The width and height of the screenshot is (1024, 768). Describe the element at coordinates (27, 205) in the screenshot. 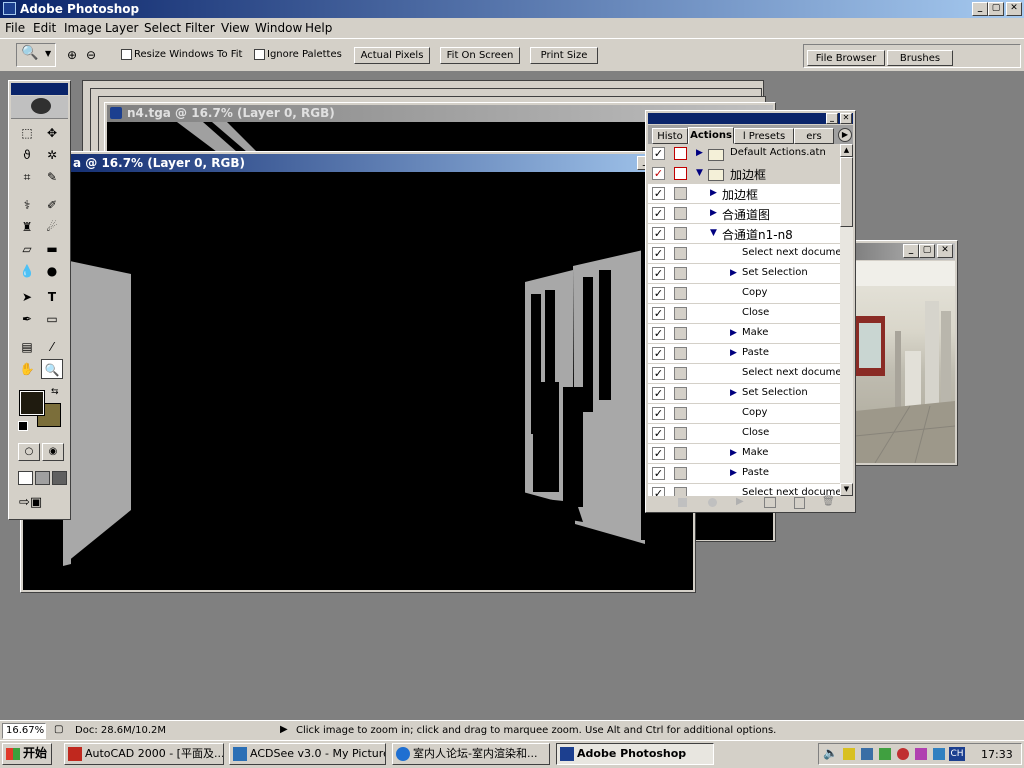

I see `healing-brush-tool-icon: ⚕` at that location.